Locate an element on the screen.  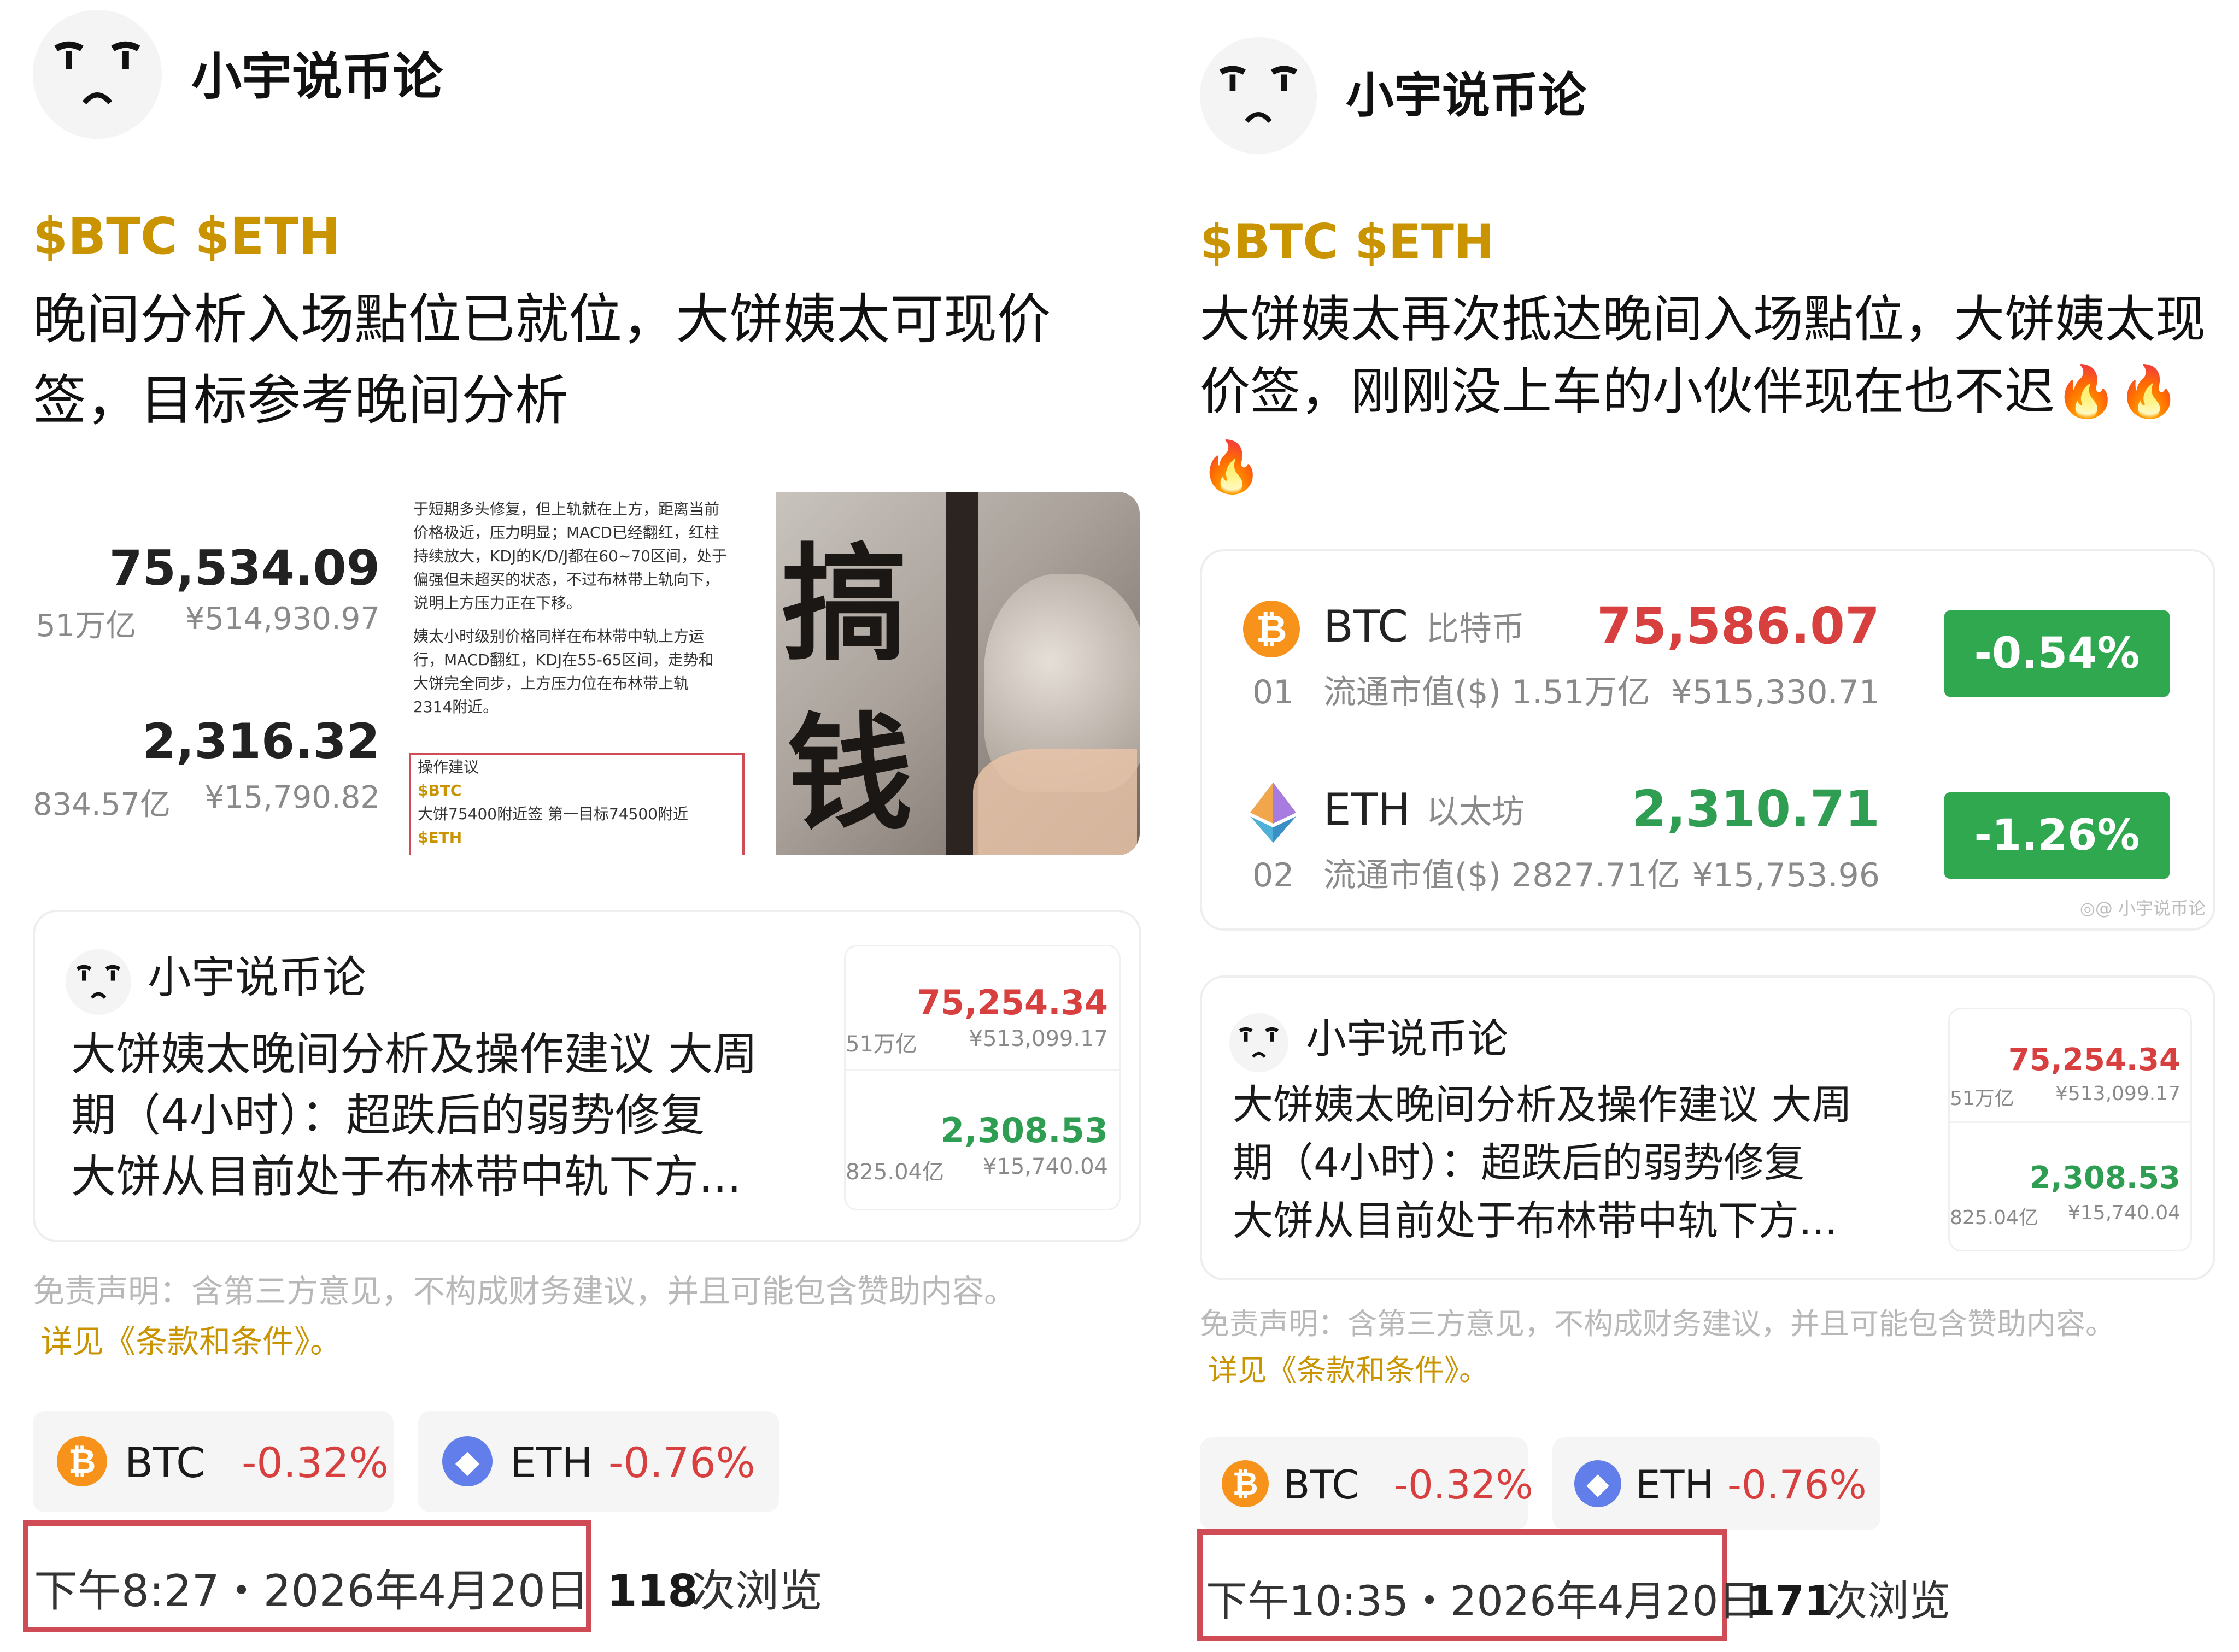
thumb-advice-line: 大饼75400附近签 第一目标74500附近 is located at coordinates (553, 814).